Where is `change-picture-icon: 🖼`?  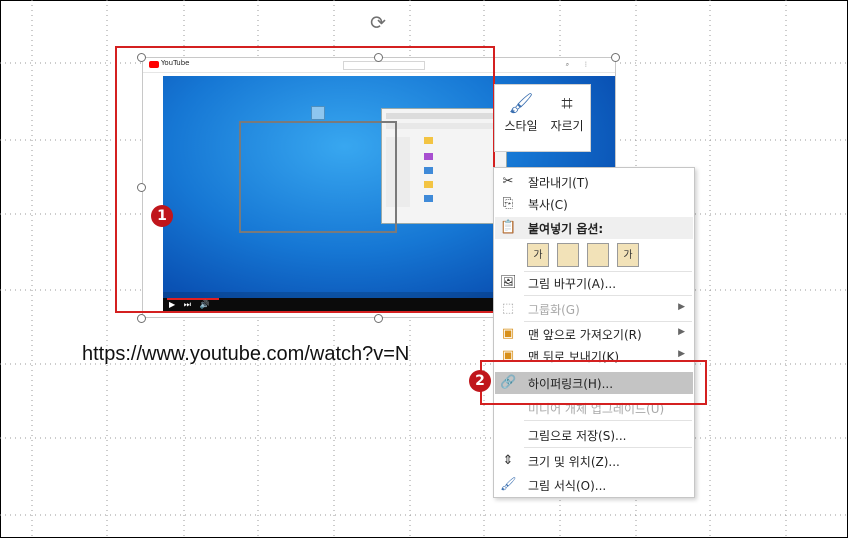 change-picture-icon: 🖼 is located at coordinates (508, 282).